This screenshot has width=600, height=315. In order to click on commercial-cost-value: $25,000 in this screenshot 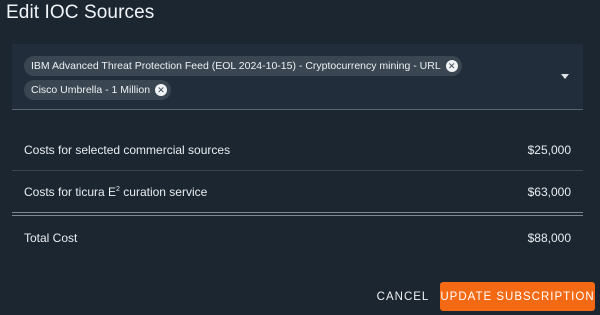, I will do `click(549, 149)`.